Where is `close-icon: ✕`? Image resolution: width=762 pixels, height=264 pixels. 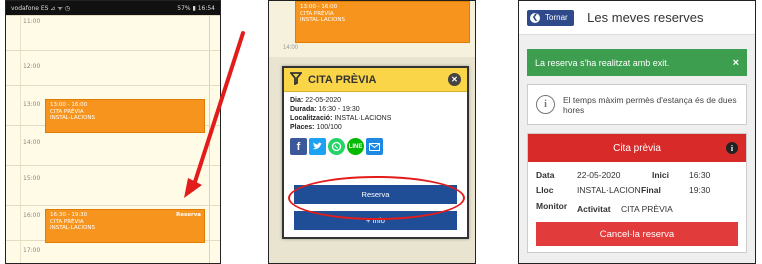 close-icon: ✕ is located at coordinates (454, 79).